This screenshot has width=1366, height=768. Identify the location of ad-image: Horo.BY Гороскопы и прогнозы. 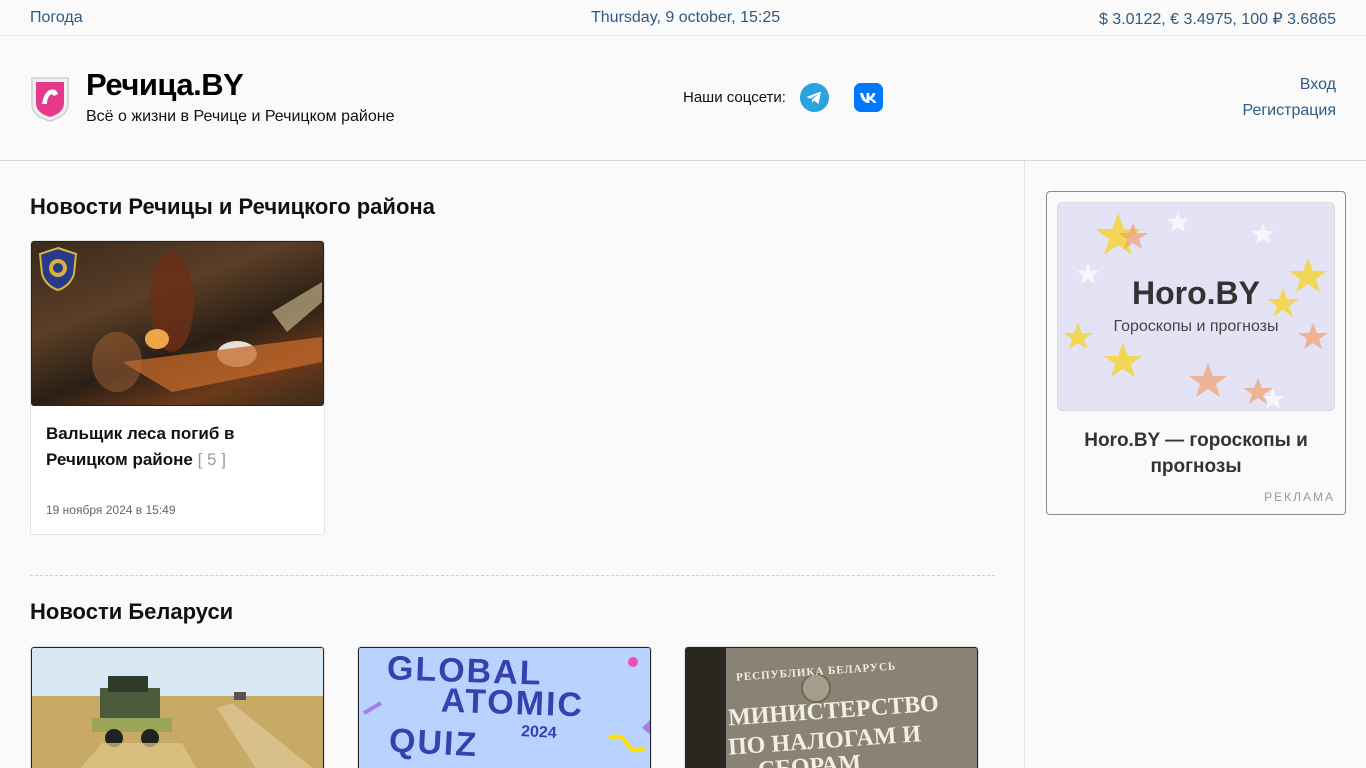
(1196, 306).